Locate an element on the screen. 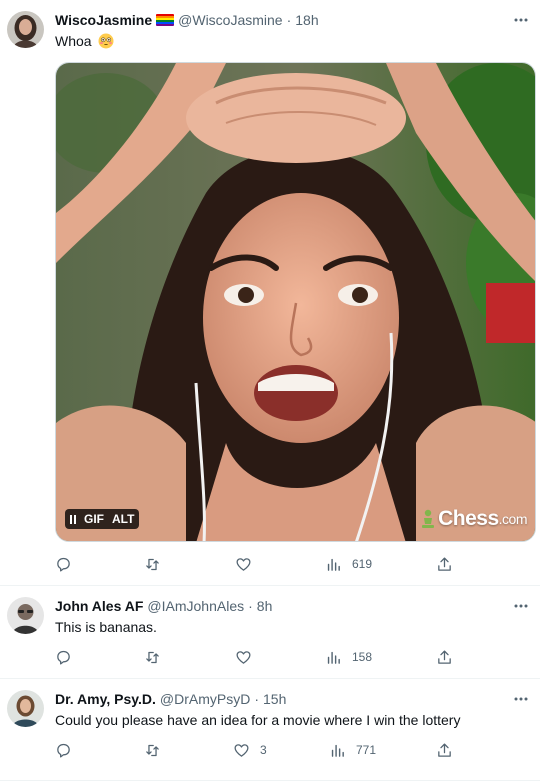  tweet-text: Whoa is located at coordinates (84, 41).